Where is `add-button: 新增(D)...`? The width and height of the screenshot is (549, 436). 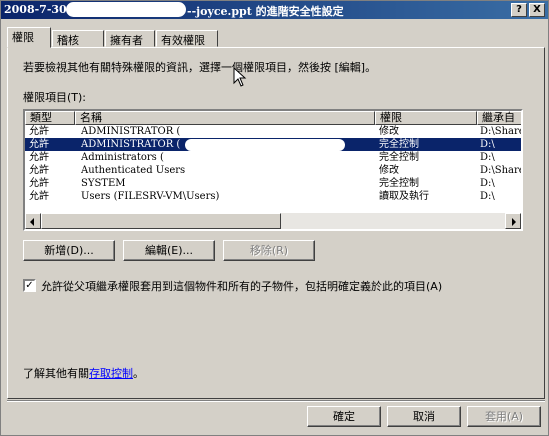 add-button: 新增(D)... is located at coordinates (69, 250).